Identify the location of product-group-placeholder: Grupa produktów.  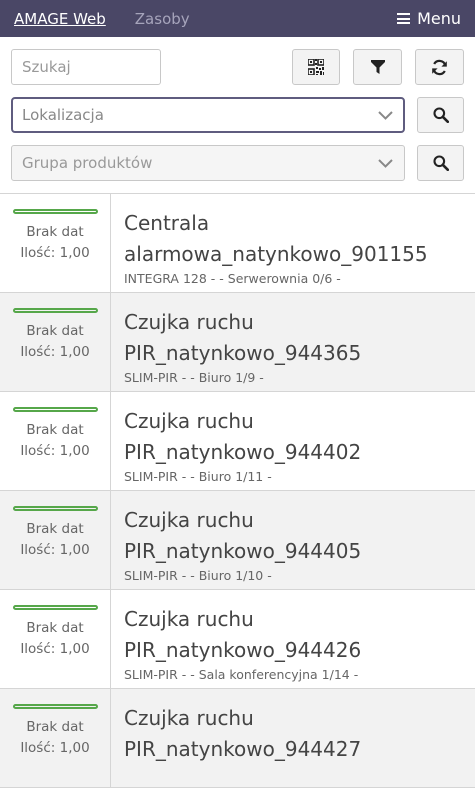
(87, 163).